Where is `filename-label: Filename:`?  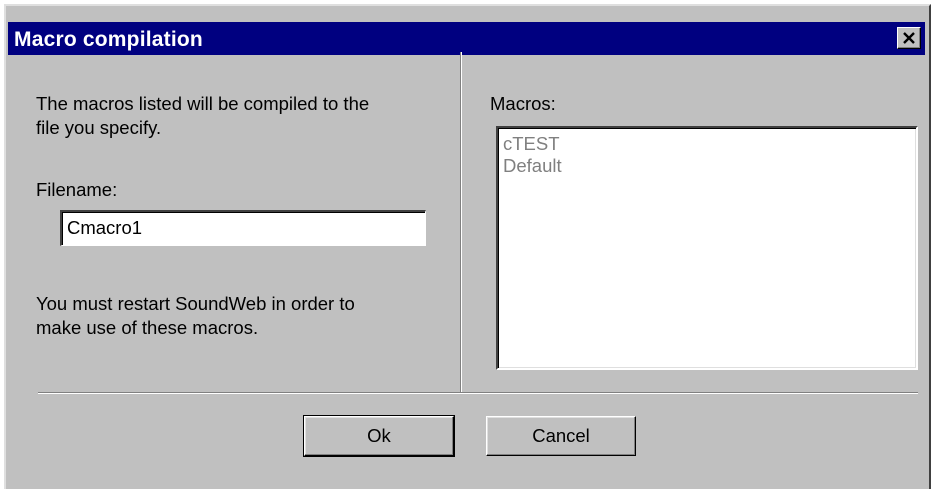 filename-label: Filename: is located at coordinates (77, 189).